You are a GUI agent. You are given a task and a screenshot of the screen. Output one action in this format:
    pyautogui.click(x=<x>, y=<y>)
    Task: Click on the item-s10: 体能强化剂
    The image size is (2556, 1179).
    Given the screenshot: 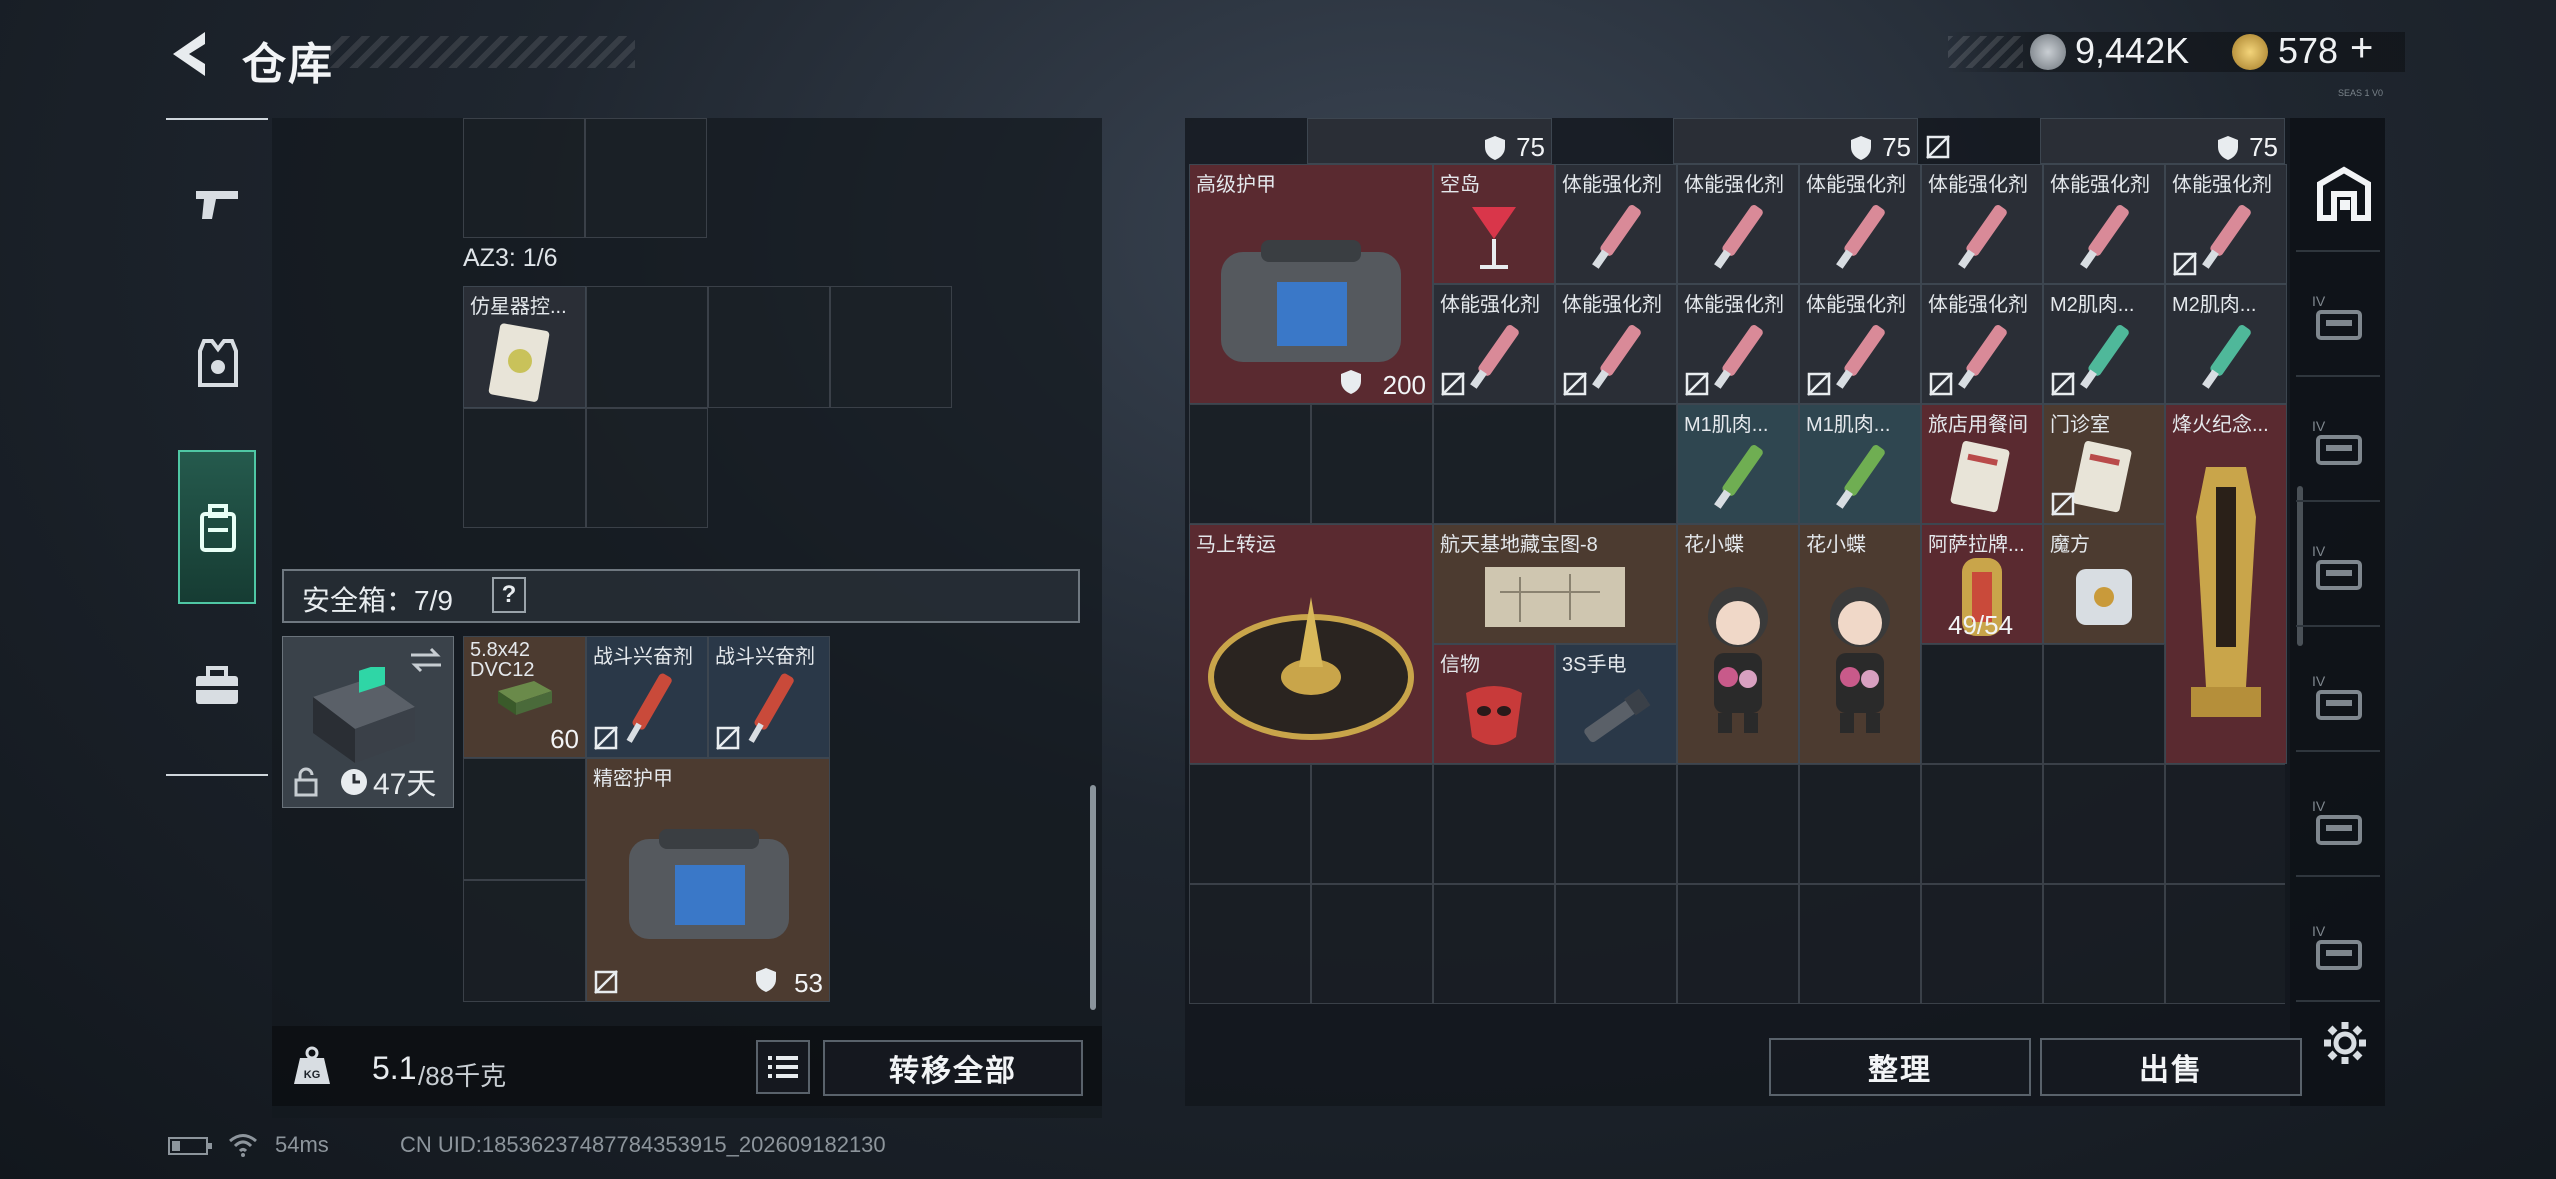 What is the action you would take?
    pyautogui.click(x=1860, y=344)
    